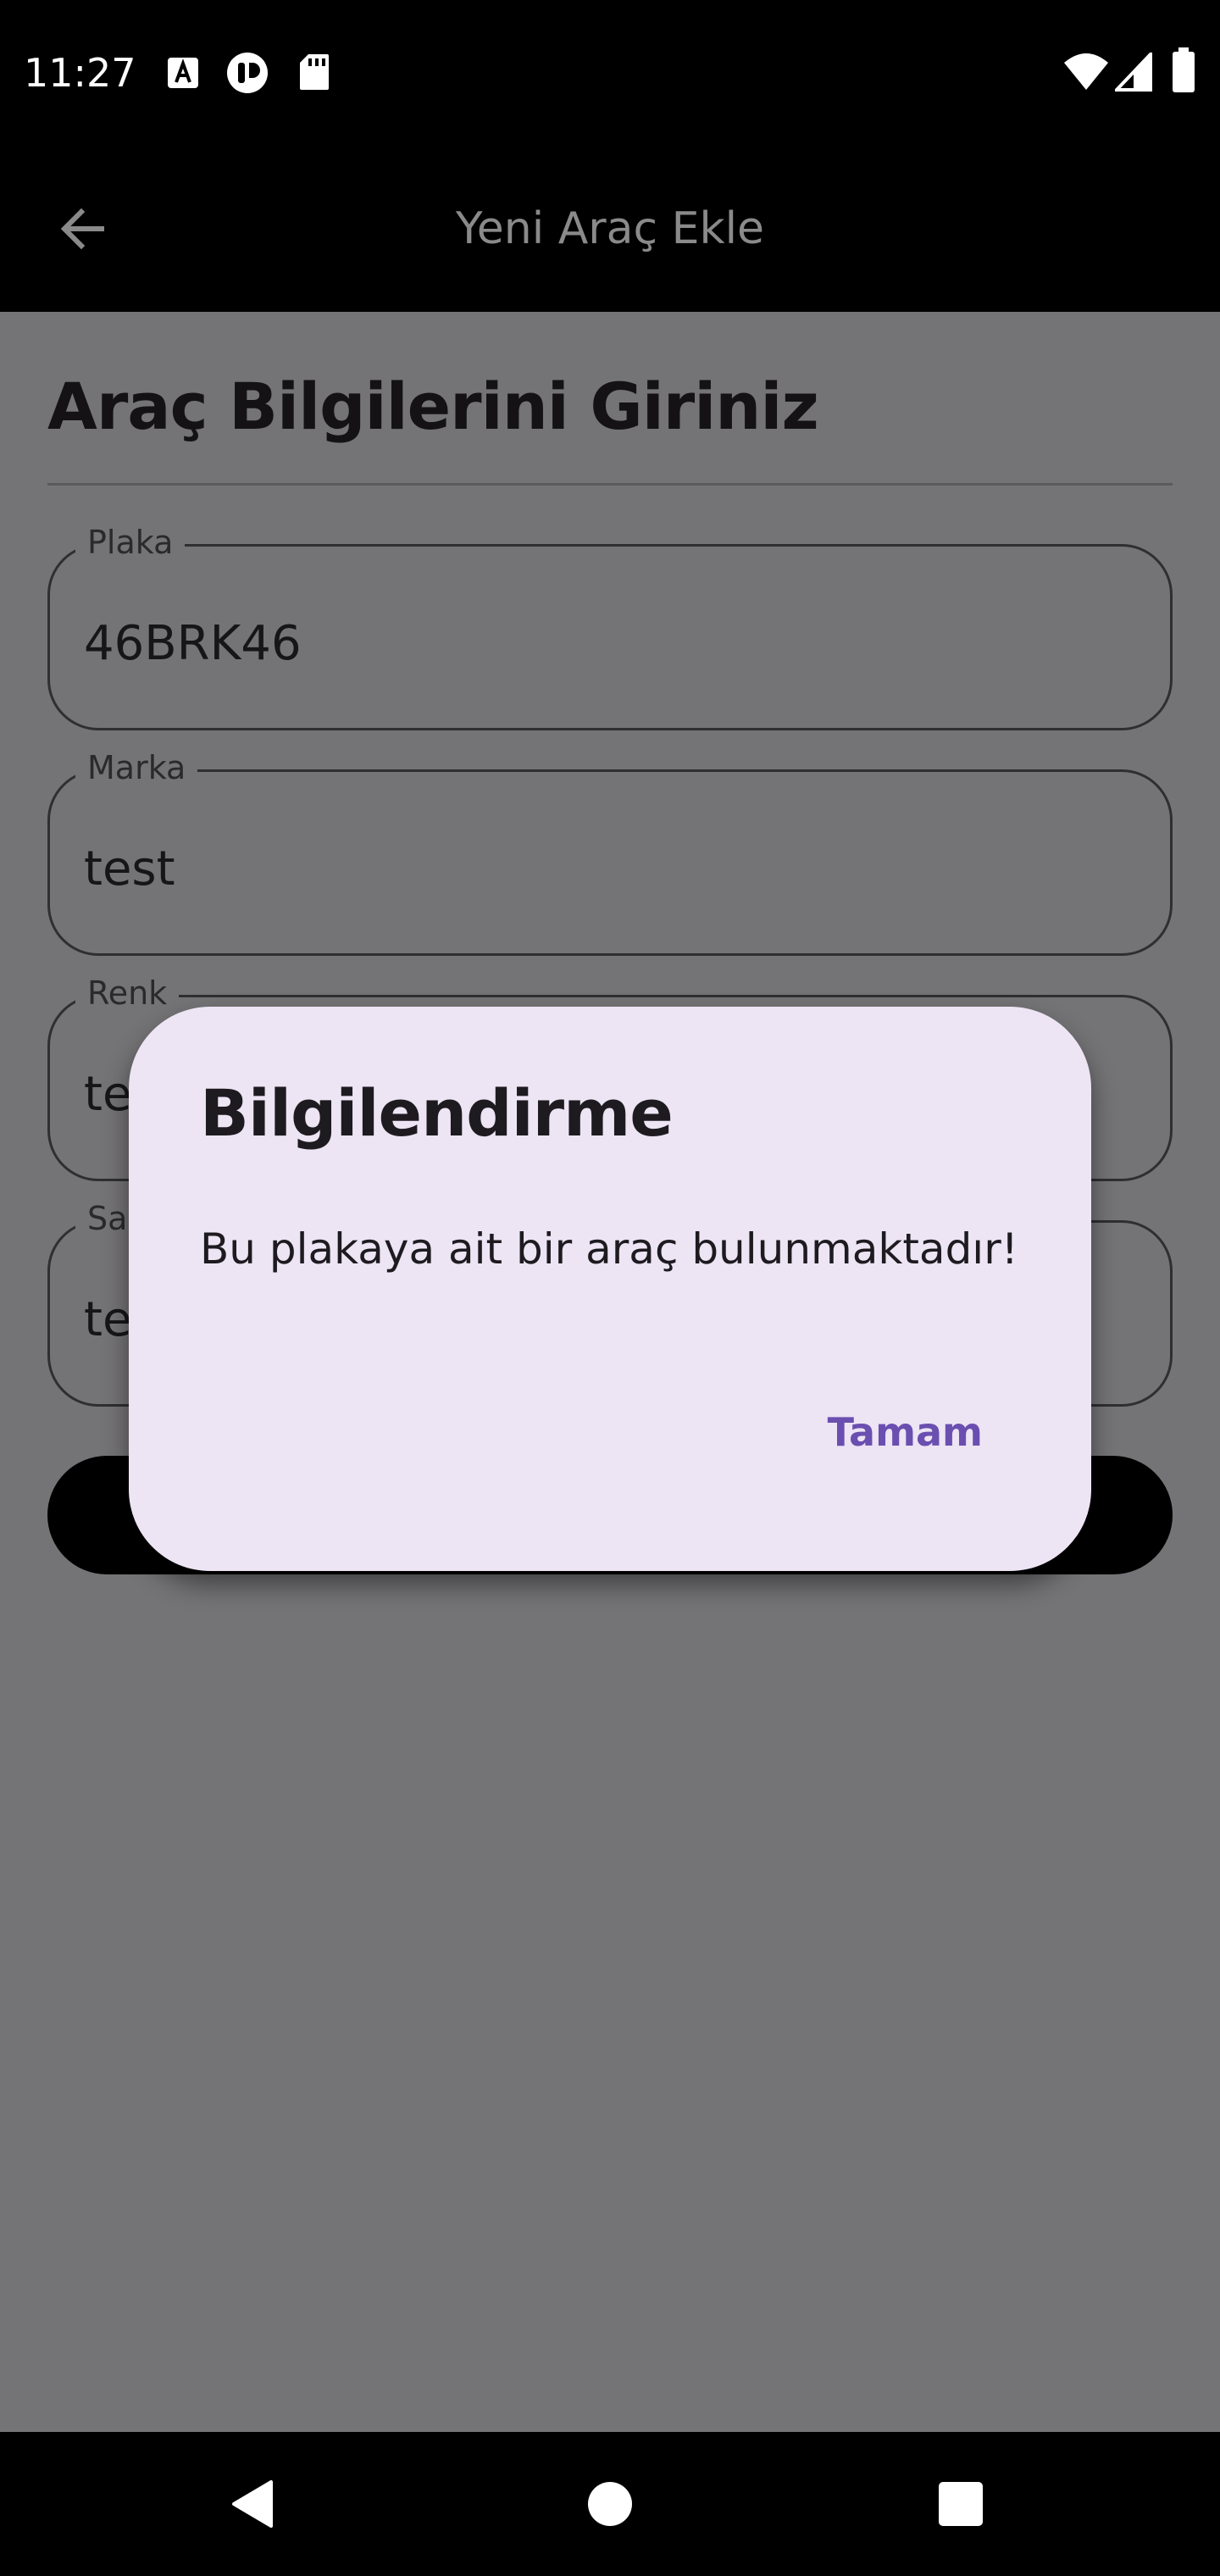 The width and height of the screenshot is (1220, 2576). What do you see at coordinates (437, 1113) in the screenshot?
I see `dialog-title: Bilgilendirme` at bounding box center [437, 1113].